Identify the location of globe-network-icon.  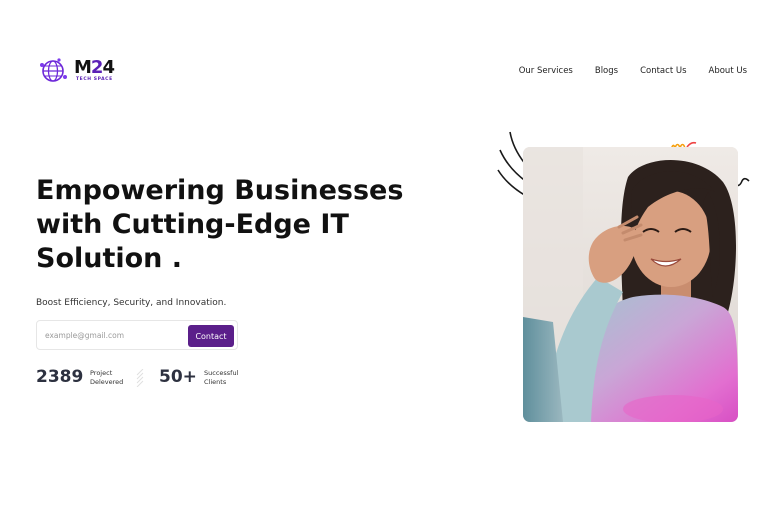
(53, 70).